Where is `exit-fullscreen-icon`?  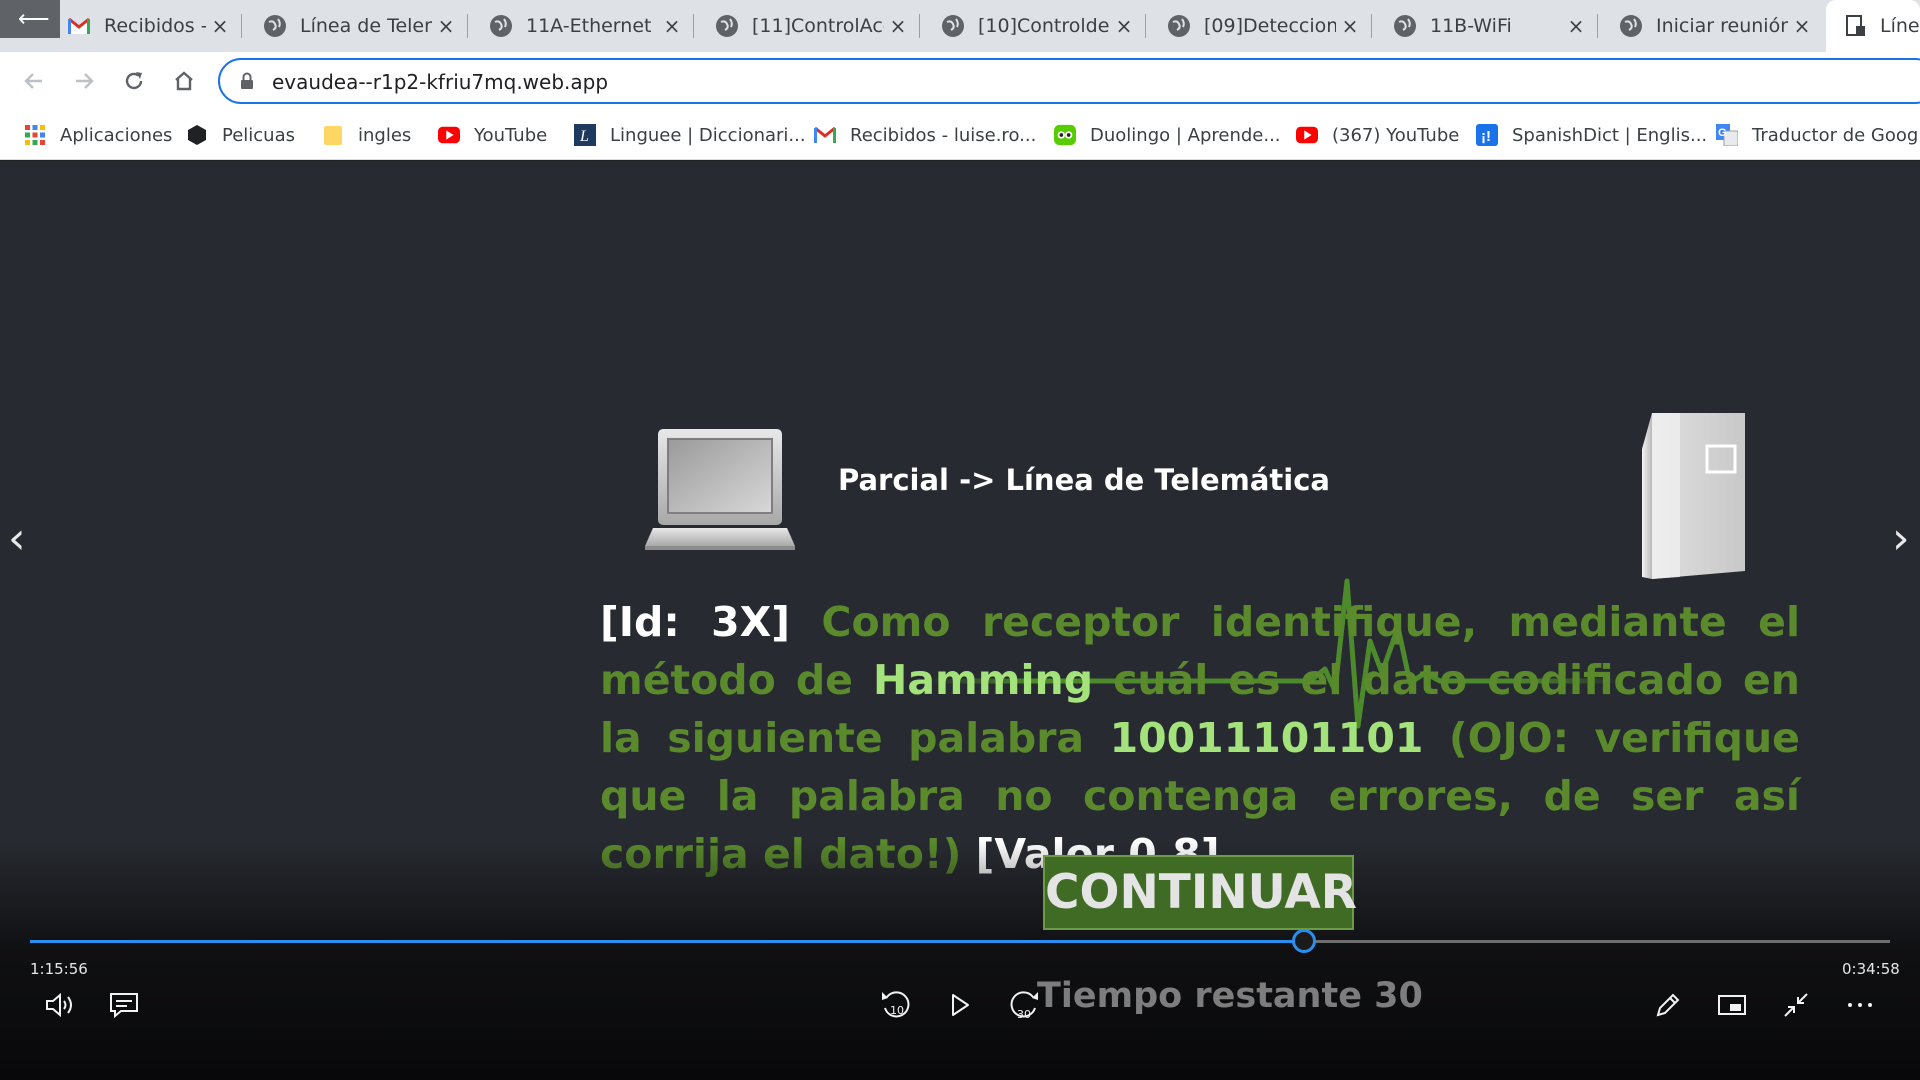 exit-fullscreen-icon is located at coordinates (1796, 1005).